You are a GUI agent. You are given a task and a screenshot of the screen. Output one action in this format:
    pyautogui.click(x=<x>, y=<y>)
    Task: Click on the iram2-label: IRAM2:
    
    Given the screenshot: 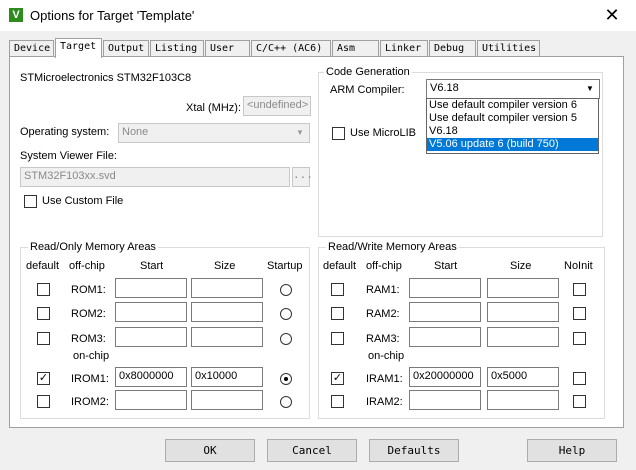 What is the action you would take?
    pyautogui.click(x=384, y=402)
    